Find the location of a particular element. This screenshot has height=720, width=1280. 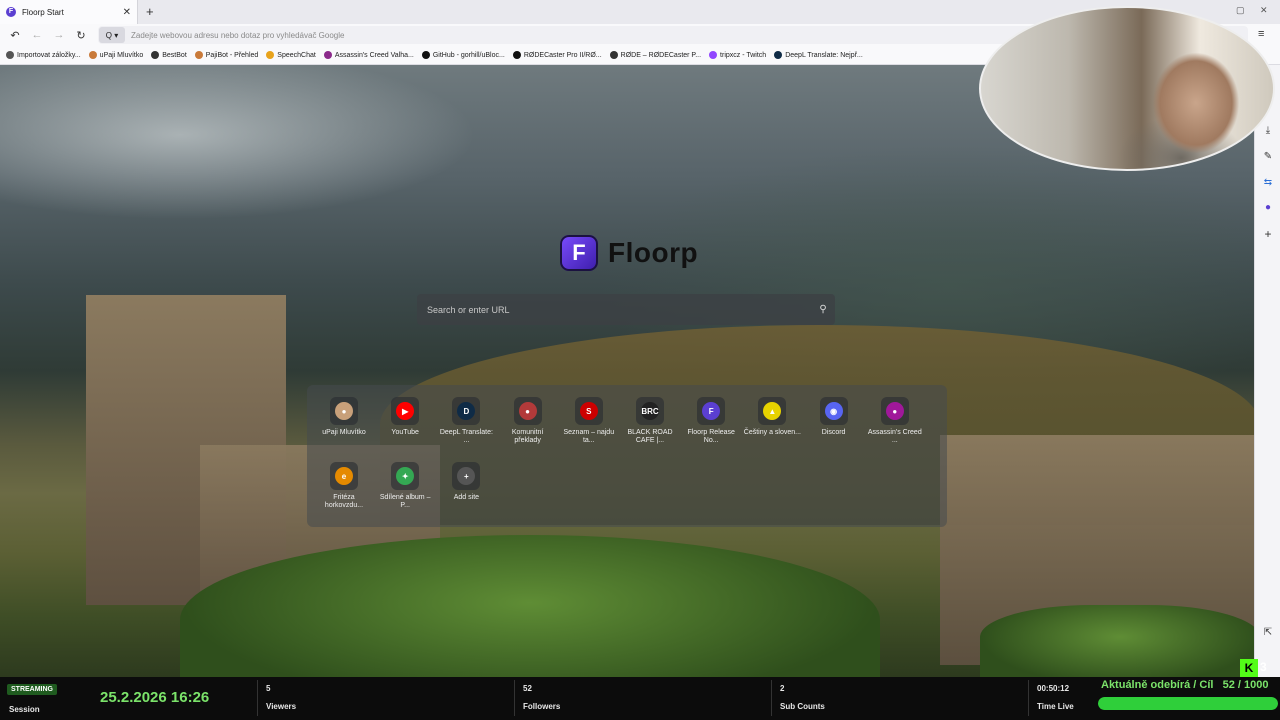

site-glyph-icon: e is located at coordinates (344, 476).